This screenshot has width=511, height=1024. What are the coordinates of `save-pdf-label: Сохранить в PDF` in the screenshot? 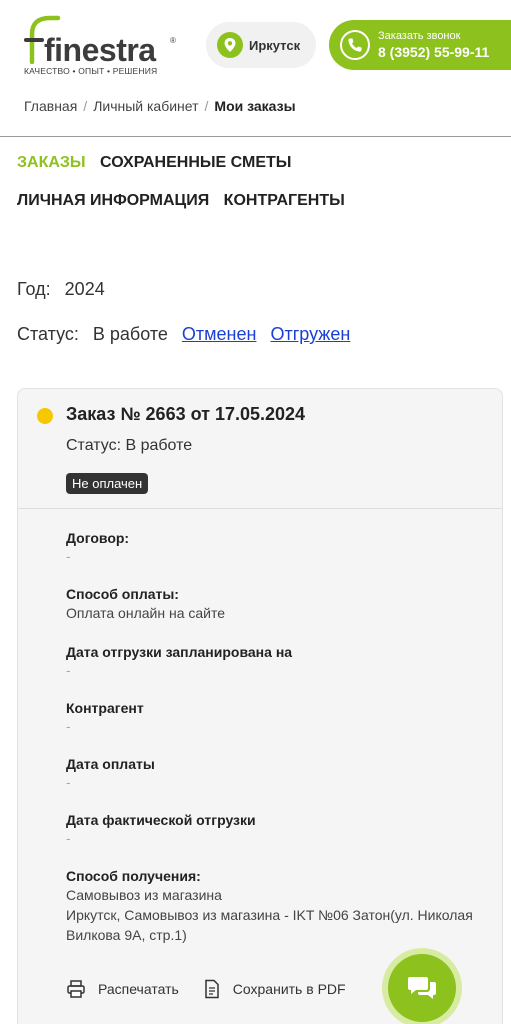 It's located at (289, 989).